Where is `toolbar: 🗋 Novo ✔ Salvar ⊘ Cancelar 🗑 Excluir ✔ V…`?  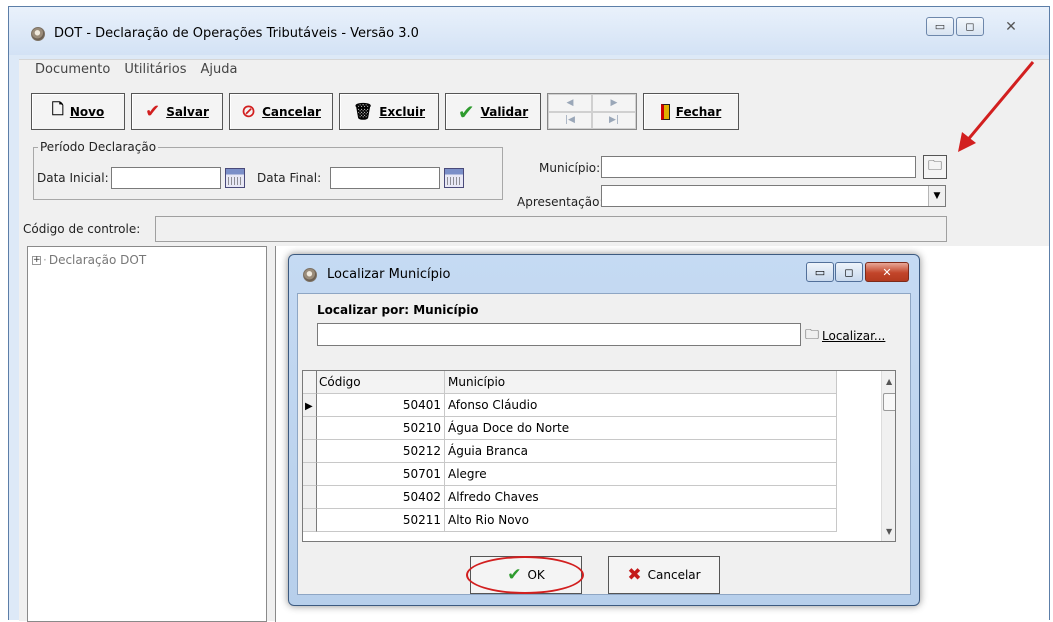 toolbar: 🗋 Novo ✔ Salvar ⊘ Cancelar 🗑 Excluir ✔ V… is located at coordinates (389, 111).